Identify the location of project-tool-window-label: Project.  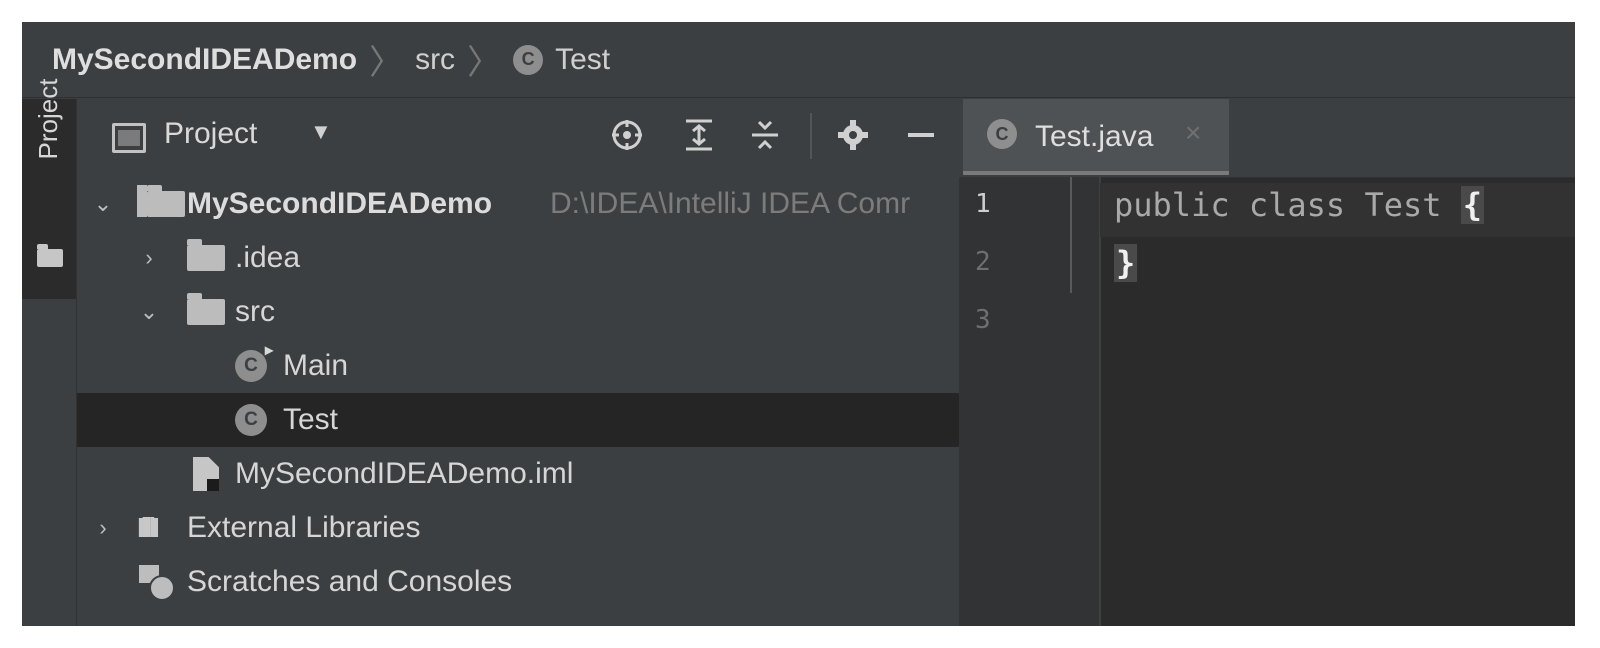
(48, 119).